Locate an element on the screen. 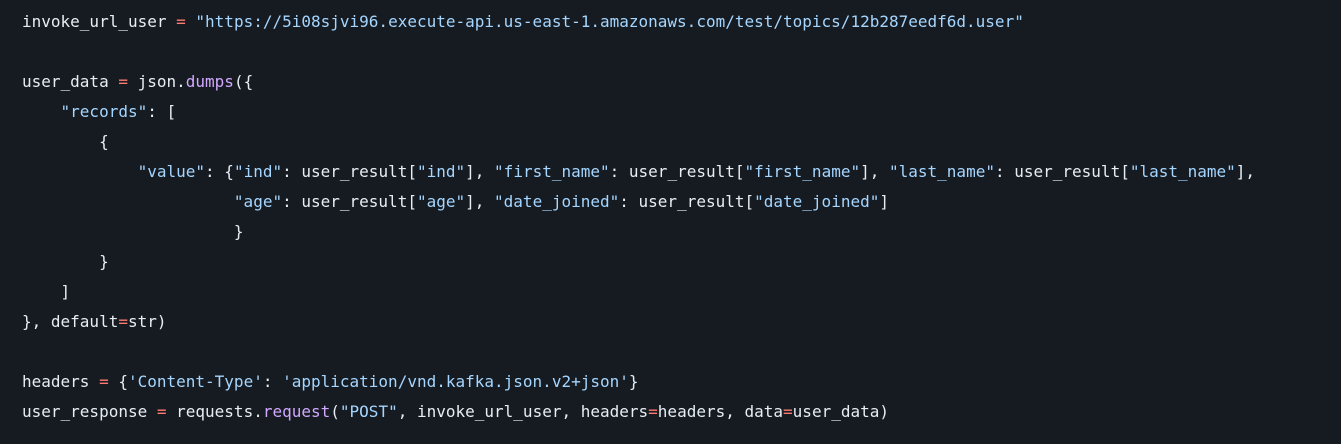 This screenshot has width=1341, height=444. code-token-plain: str) is located at coordinates (147, 321).